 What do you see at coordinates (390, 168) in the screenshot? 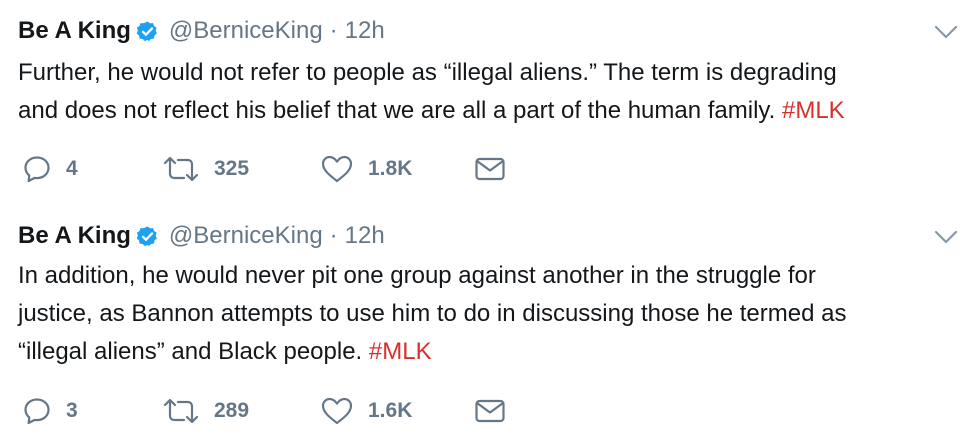
I see `like-count: 1.8K` at bounding box center [390, 168].